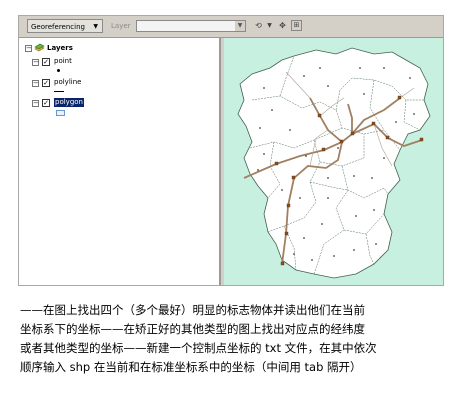 The image size is (462, 409). I want to click on dropdown-arrow-icon: ▼, so click(95, 26).